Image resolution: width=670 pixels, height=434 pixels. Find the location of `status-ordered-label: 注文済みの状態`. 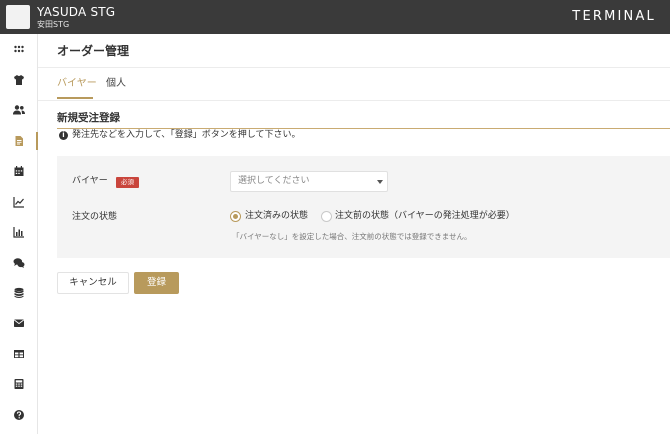

status-ordered-label: 注文済みの状態 is located at coordinates (276, 216).